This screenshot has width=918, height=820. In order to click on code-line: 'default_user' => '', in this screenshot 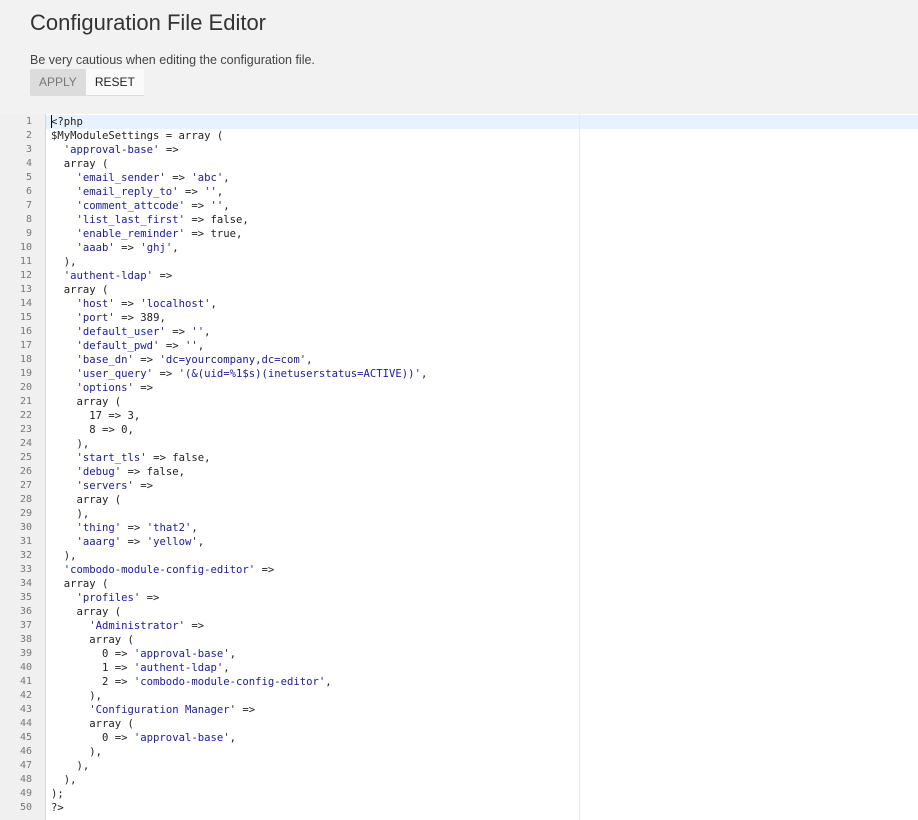, I will do `click(482, 332)`.